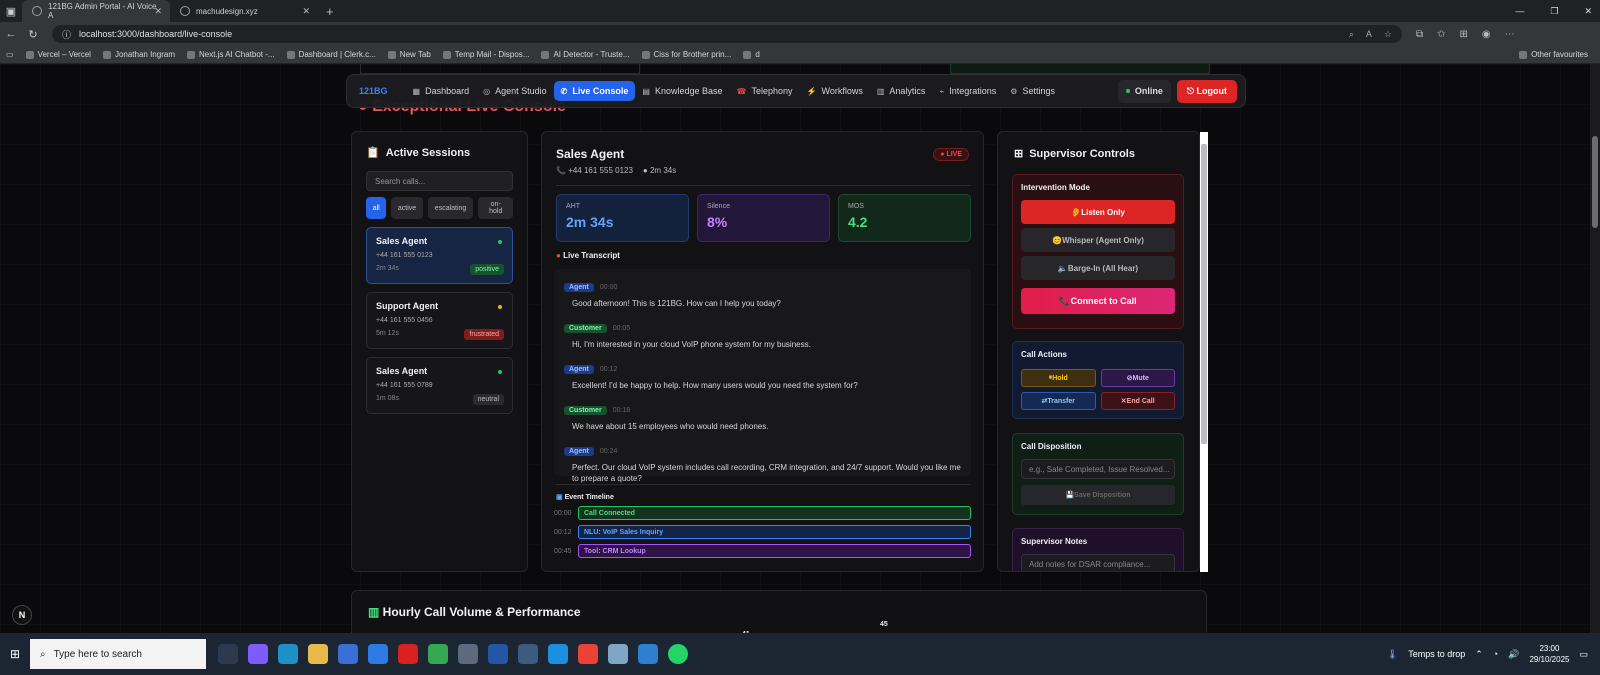  What do you see at coordinates (1588, 11) in the screenshot?
I see `close-window-icon: ✕` at bounding box center [1588, 11].